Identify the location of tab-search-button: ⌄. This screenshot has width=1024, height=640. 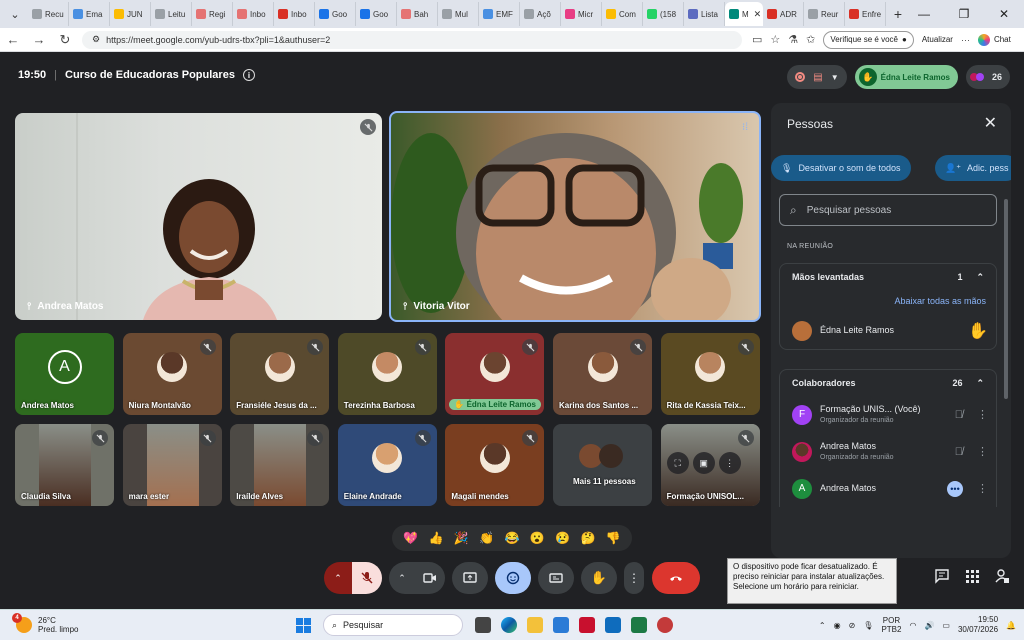
(15, 14).